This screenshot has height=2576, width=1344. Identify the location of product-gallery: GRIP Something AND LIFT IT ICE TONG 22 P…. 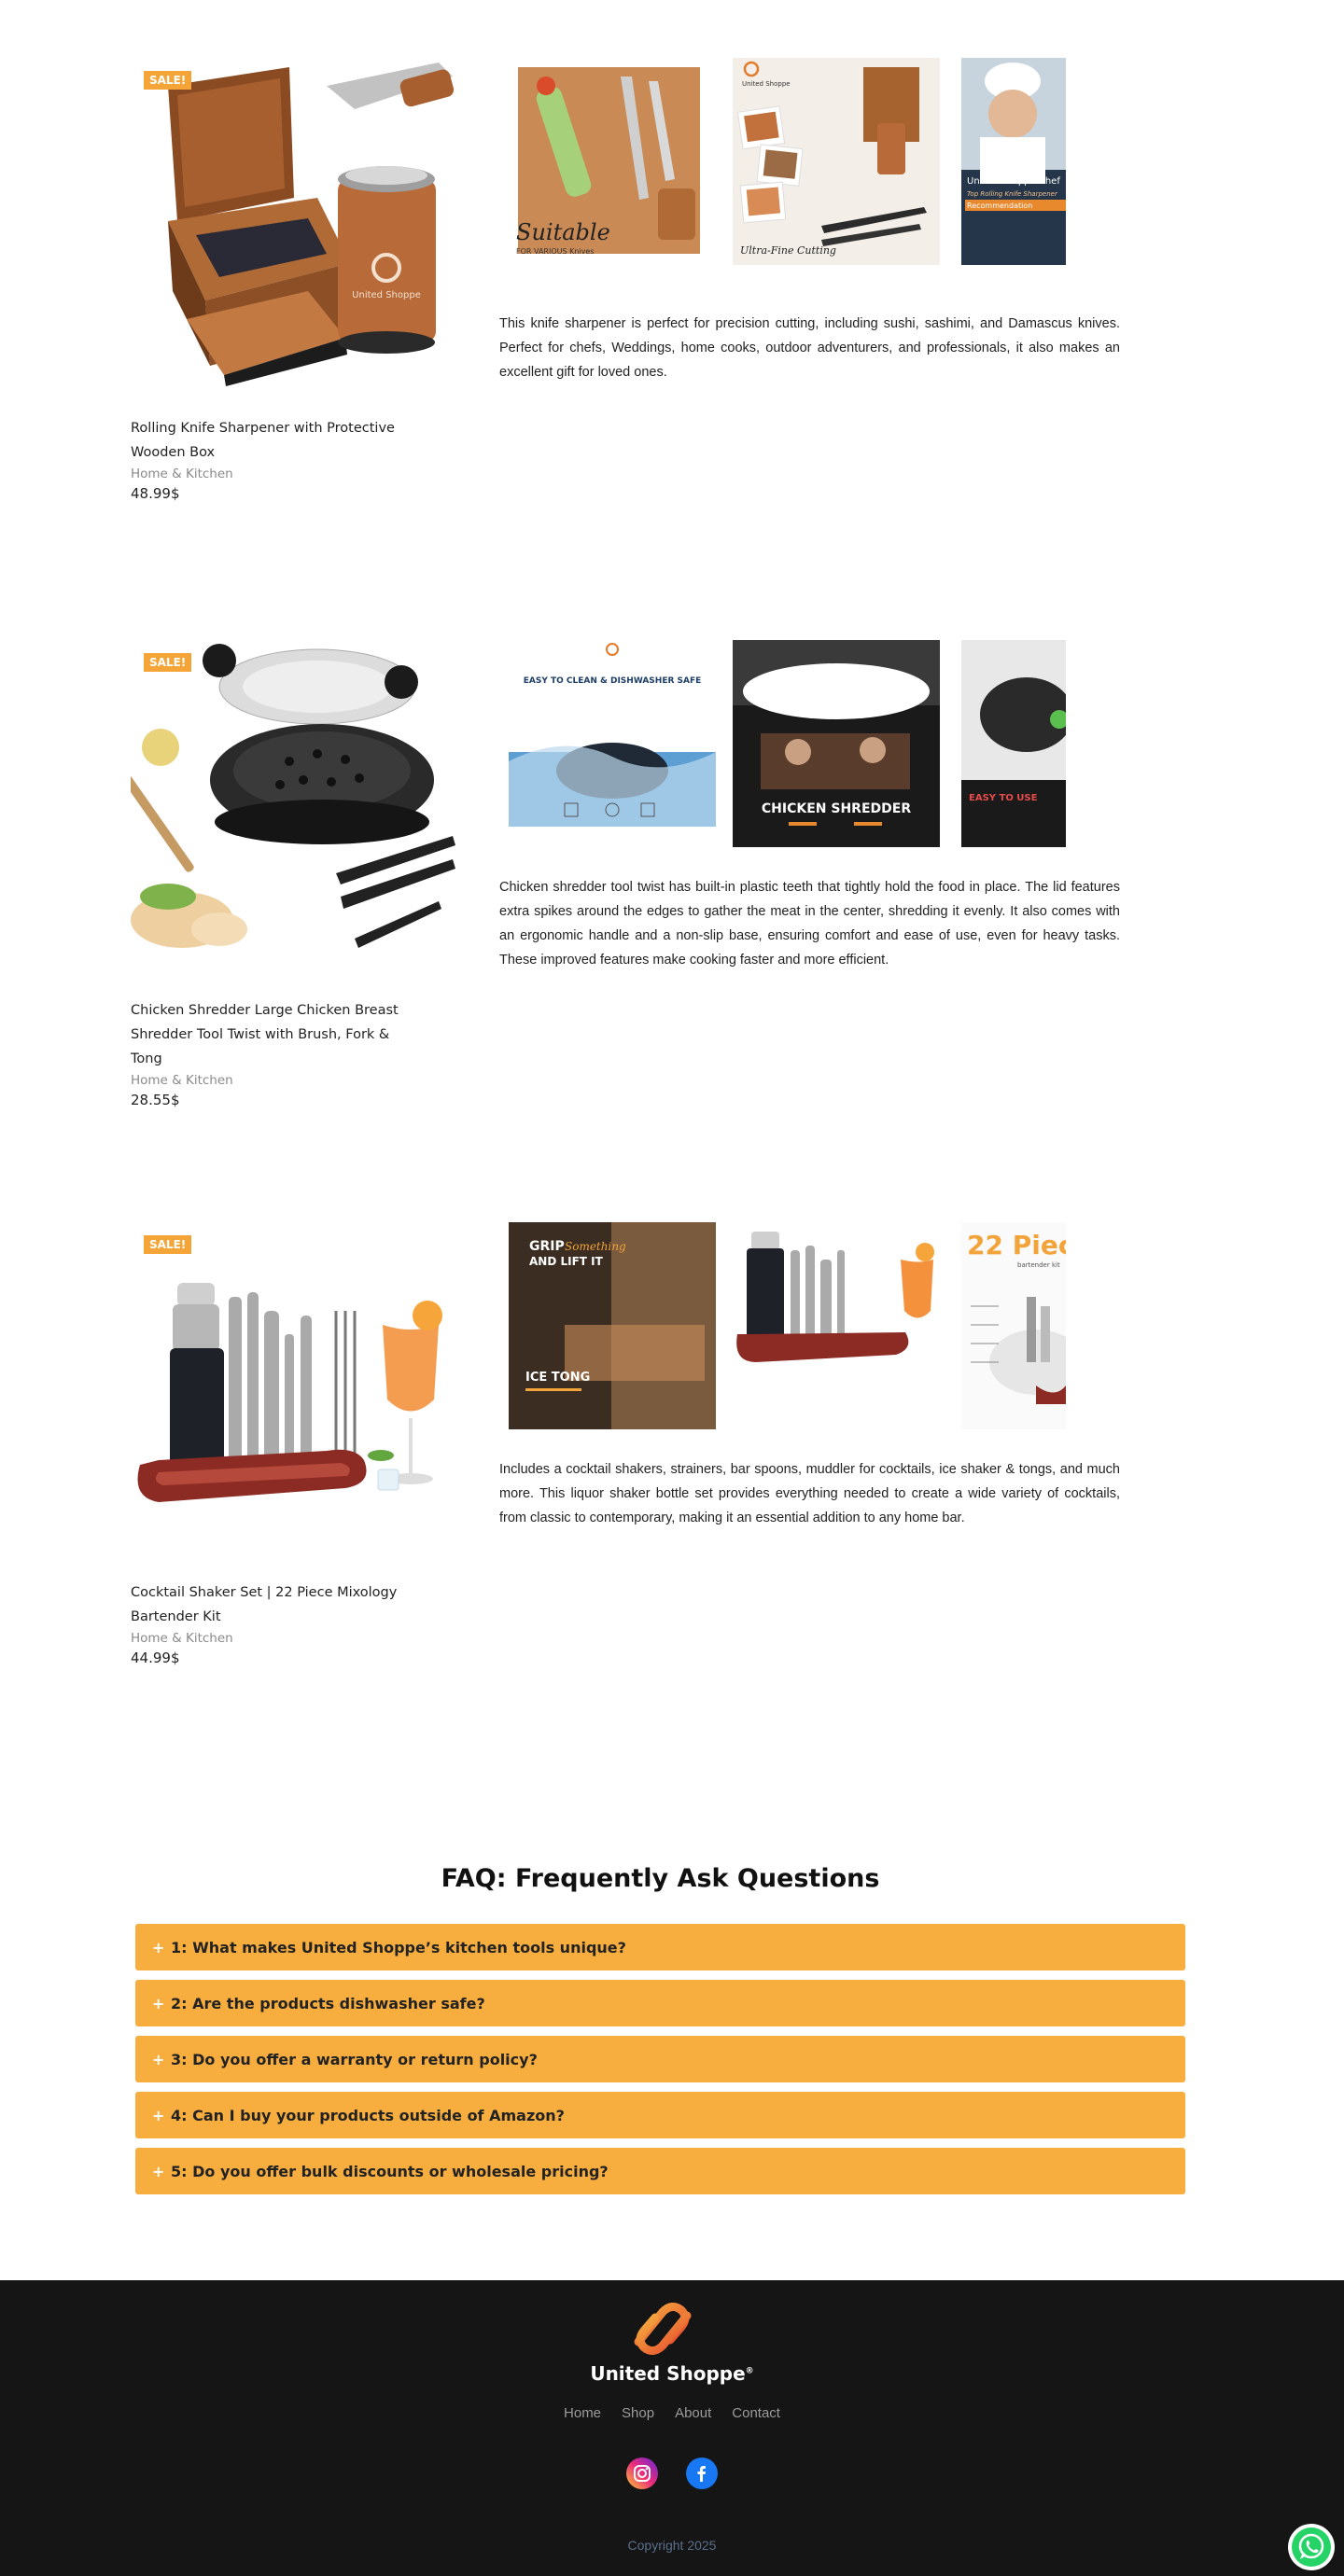
(789, 1325).